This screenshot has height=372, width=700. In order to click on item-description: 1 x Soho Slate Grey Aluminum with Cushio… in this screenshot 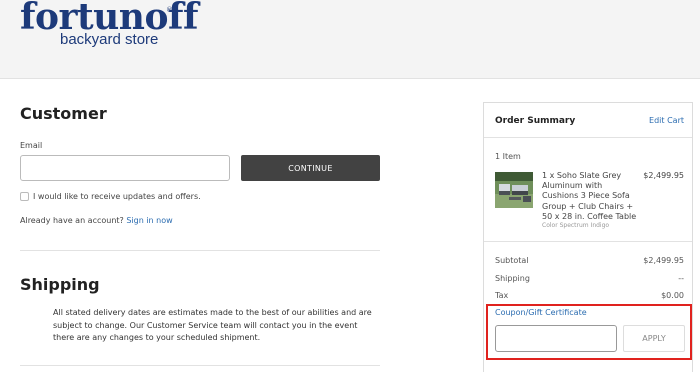, I will do `click(589, 196)`.